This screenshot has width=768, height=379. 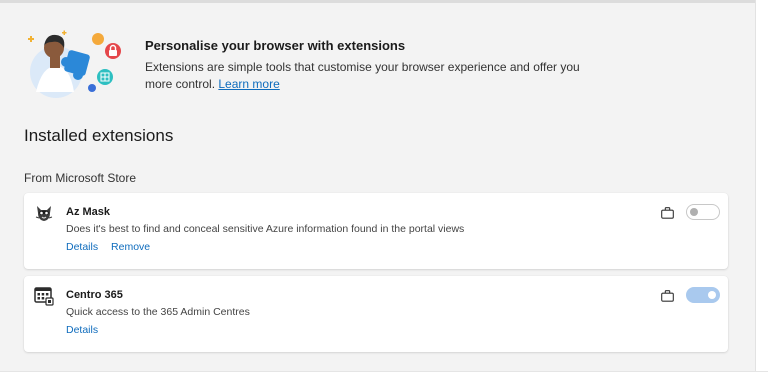 What do you see at coordinates (275, 45) in the screenshot?
I see `promo-title: Personalise your browser with extensions` at bounding box center [275, 45].